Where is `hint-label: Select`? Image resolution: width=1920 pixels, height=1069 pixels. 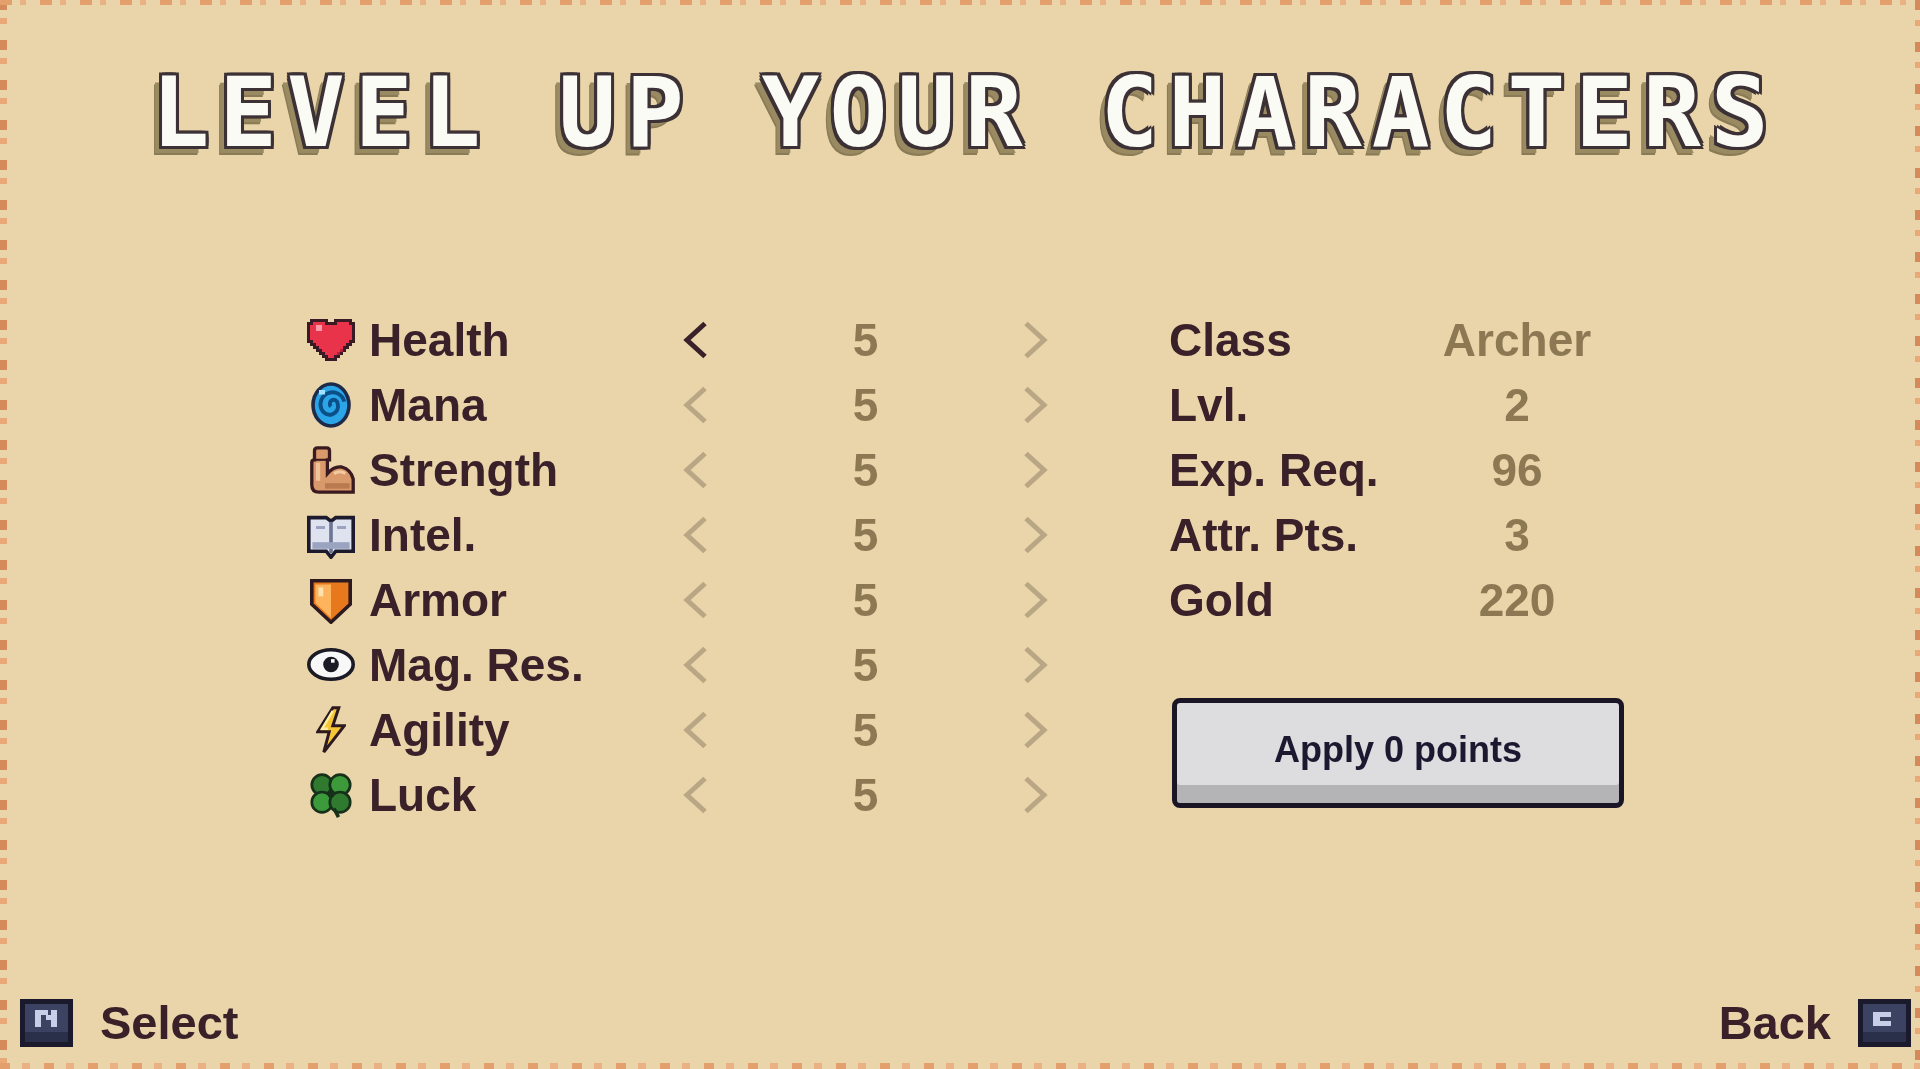
hint-label: Select is located at coordinates (169, 1022).